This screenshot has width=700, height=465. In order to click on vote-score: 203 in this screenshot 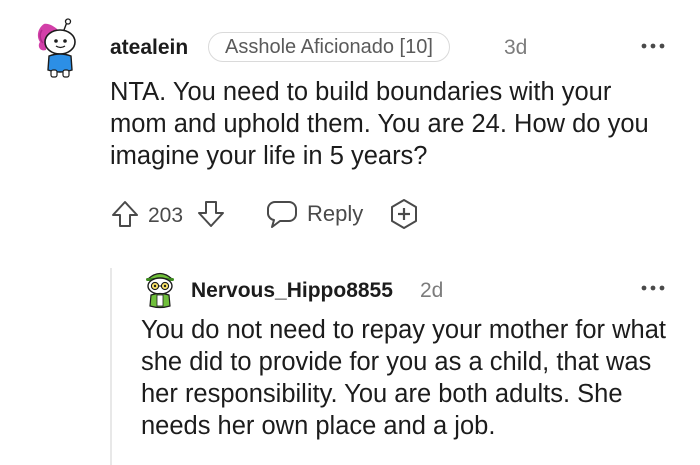, I will do `click(166, 215)`.